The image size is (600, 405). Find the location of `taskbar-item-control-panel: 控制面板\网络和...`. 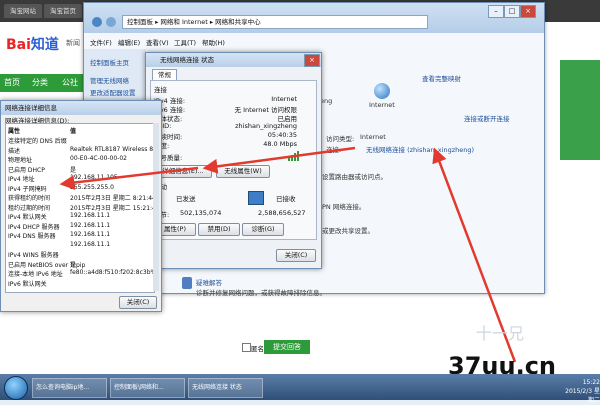

taskbar-item-control-panel: 控制面板\网络和... is located at coordinates (147, 388).